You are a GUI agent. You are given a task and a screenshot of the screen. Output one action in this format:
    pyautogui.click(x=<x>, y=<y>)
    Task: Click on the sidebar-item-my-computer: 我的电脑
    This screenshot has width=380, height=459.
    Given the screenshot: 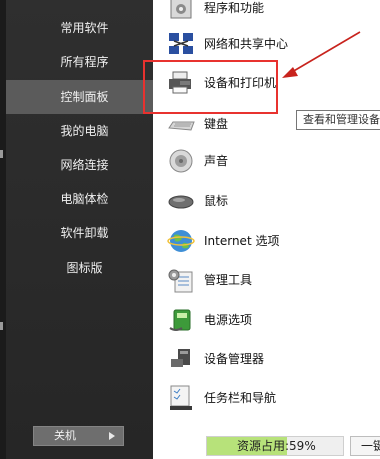 What is the action you would take?
    pyautogui.click(x=79, y=131)
    